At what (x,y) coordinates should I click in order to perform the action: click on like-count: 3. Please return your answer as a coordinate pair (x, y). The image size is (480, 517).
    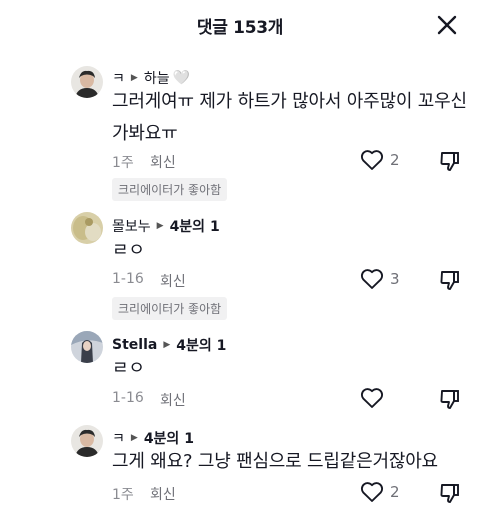
    Looking at the image, I should click on (395, 279).